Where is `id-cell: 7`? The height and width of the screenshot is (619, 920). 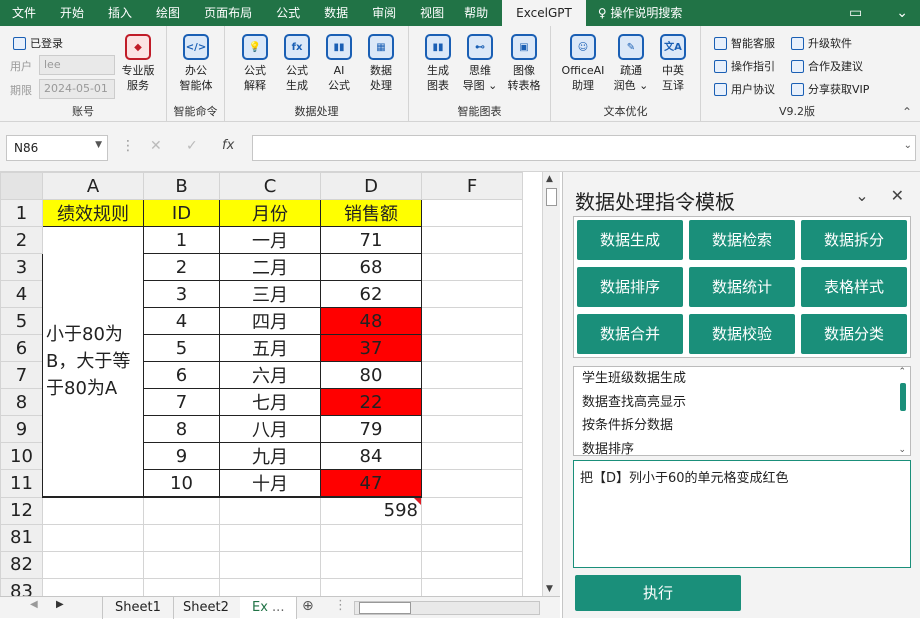
id-cell: 7 is located at coordinates (181, 402).